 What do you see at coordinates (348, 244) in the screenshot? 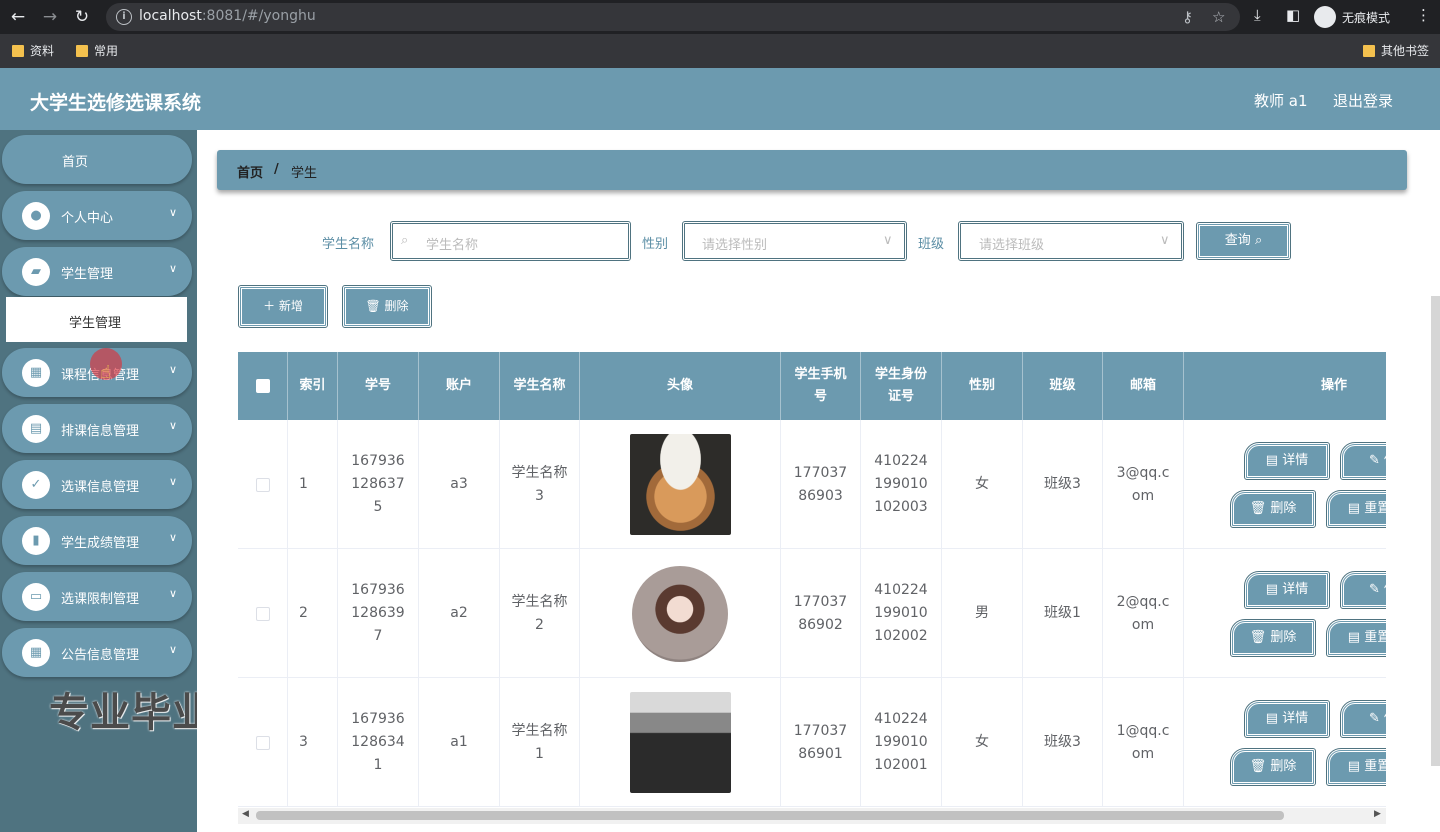
I see `student-name-label: 学生名称` at bounding box center [348, 244].